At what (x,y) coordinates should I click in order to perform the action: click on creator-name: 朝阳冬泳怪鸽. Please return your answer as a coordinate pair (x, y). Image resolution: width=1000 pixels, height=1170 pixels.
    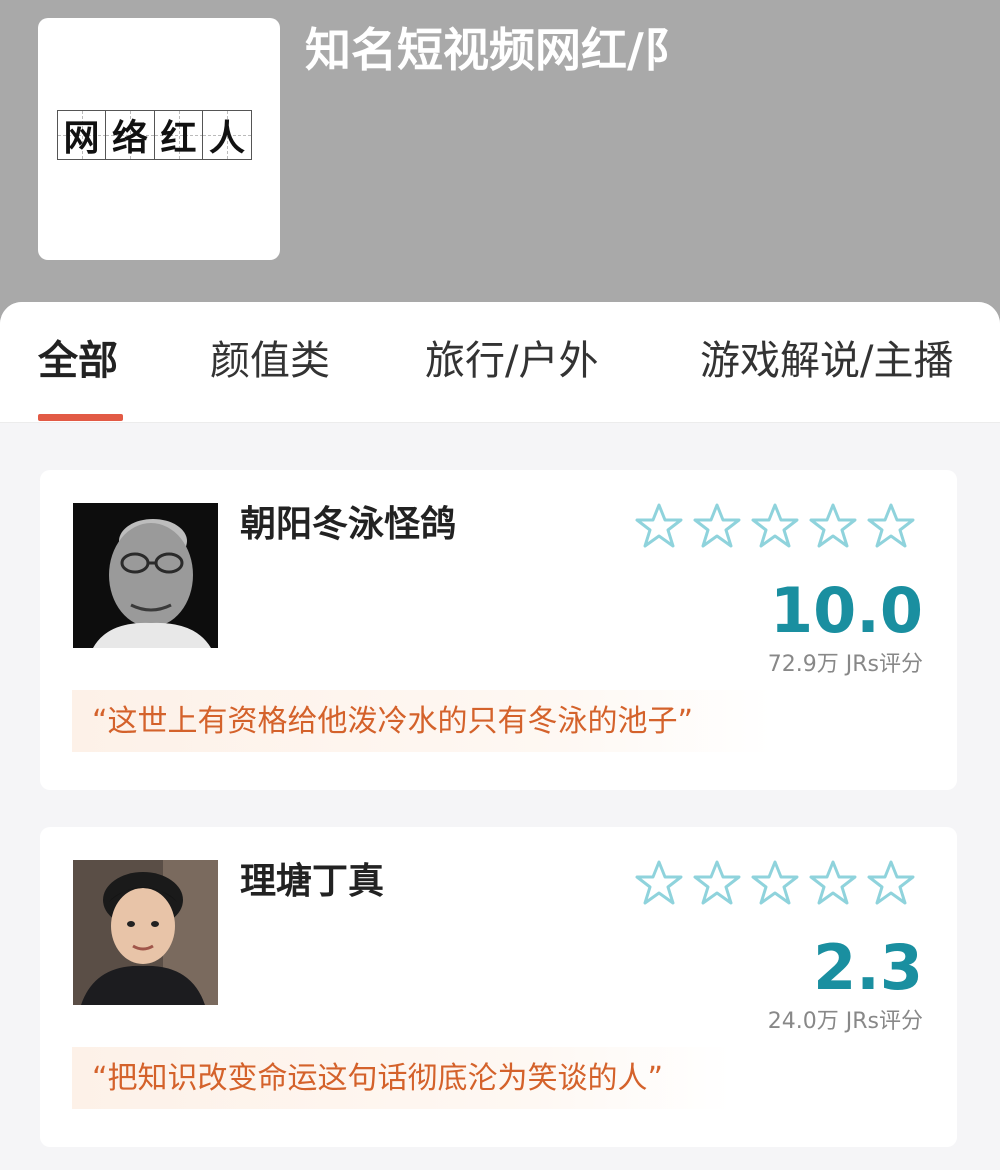
    Looking at the image, I should click on (348, 524).